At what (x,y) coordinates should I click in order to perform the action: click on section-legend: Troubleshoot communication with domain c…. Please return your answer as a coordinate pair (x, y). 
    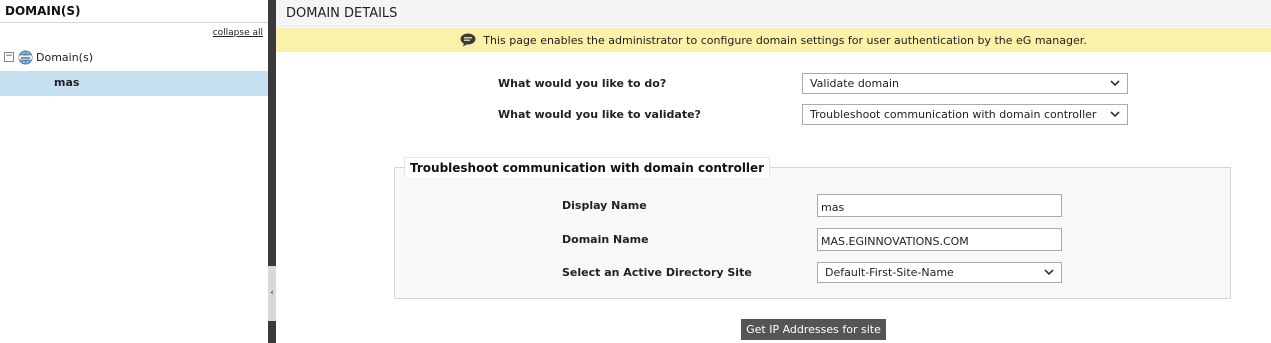
    Looking at the image, I should click on (587, 167).